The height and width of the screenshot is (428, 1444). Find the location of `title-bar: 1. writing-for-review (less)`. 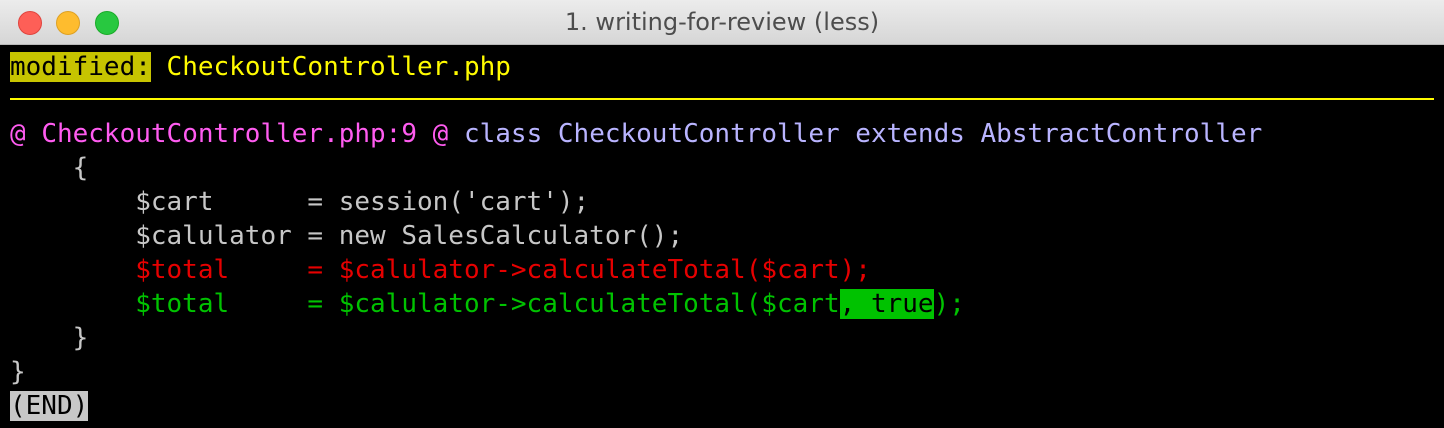

title-bar: 1. writing-for-review (less) is located at coordinates (722, 22).